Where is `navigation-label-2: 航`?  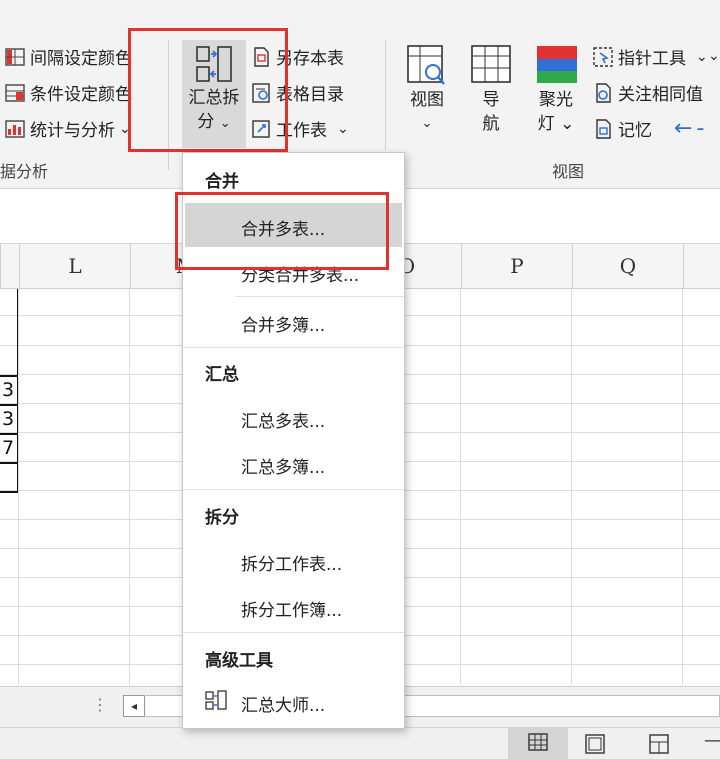
navigation-label-2: 航 is located at coordinates (491, 124).